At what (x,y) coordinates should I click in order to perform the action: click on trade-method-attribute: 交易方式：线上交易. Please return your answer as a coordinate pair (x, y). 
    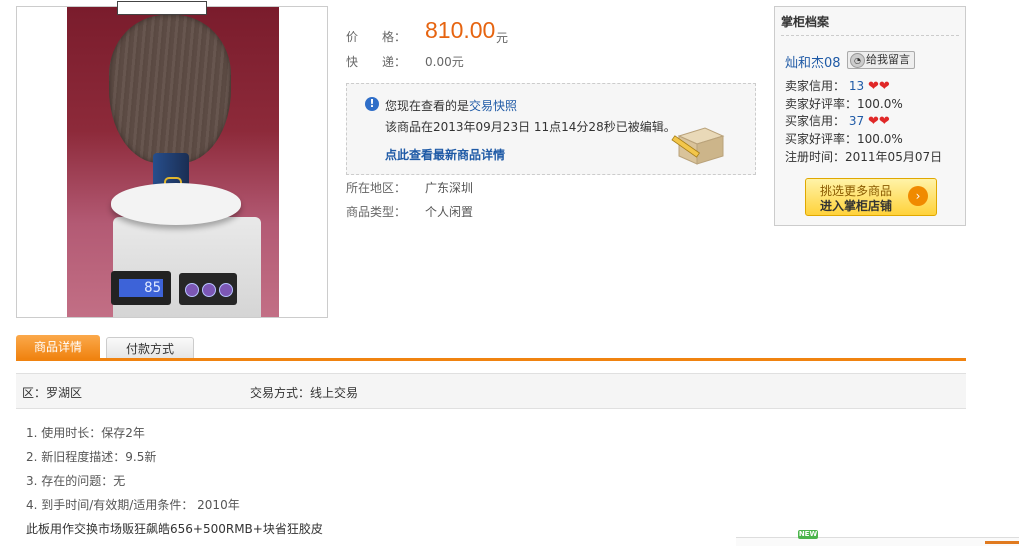
    Looking at the image, I should click on (304, 393).